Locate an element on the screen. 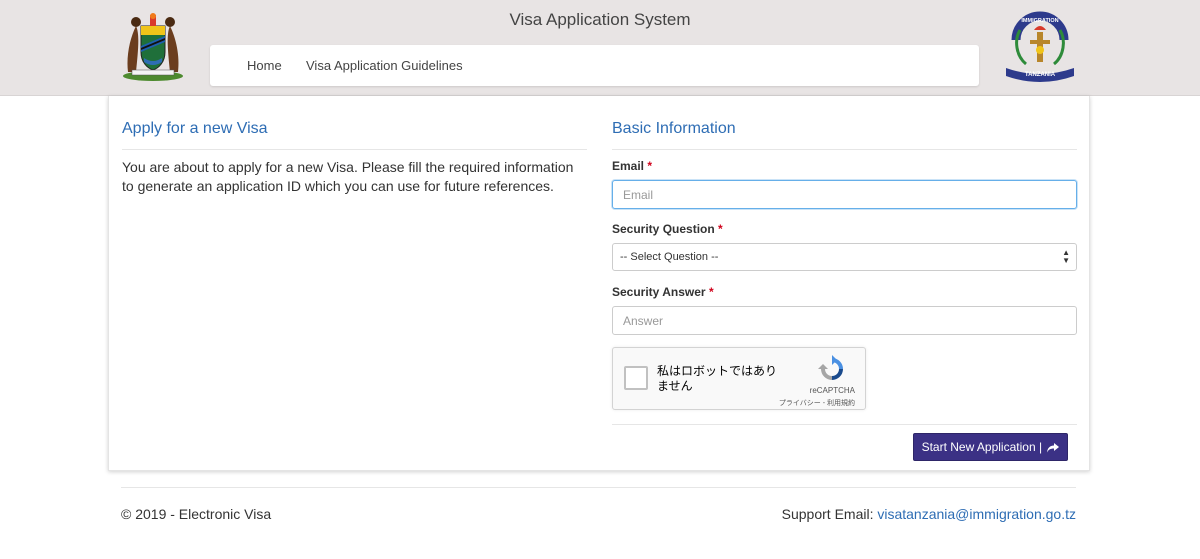 Image resolution: width=1200 pixels, height=559 pixels. logo-immigration-text: IMMIGRATION is located at coordinates (1039, 21).